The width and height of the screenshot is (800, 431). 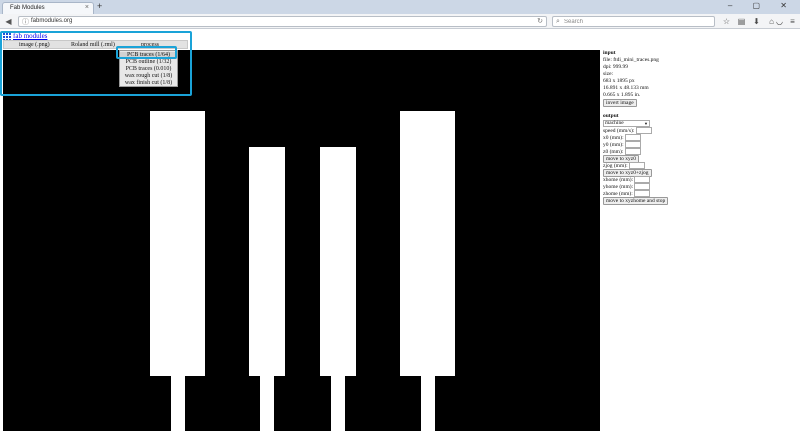 What do you see at coordinates (631, 60) in the screenshot?
I see `file-name: file: ftdi_mini_traces.png` at bounding box center [631, 60].